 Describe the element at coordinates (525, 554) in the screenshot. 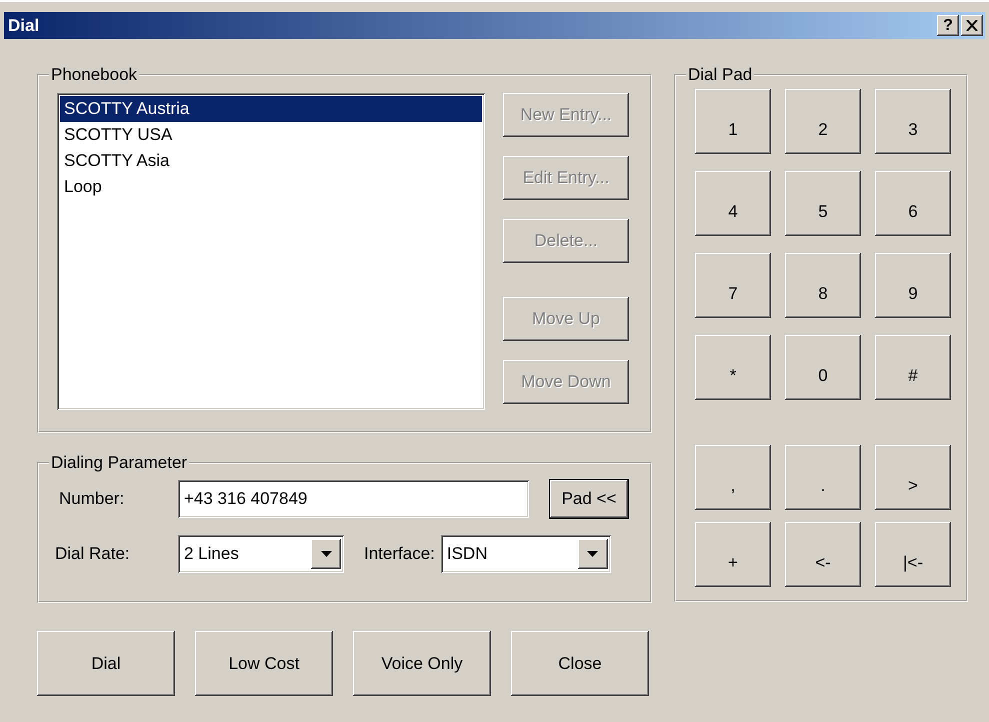

I see `interface-dropdown: ISDN` at that location.